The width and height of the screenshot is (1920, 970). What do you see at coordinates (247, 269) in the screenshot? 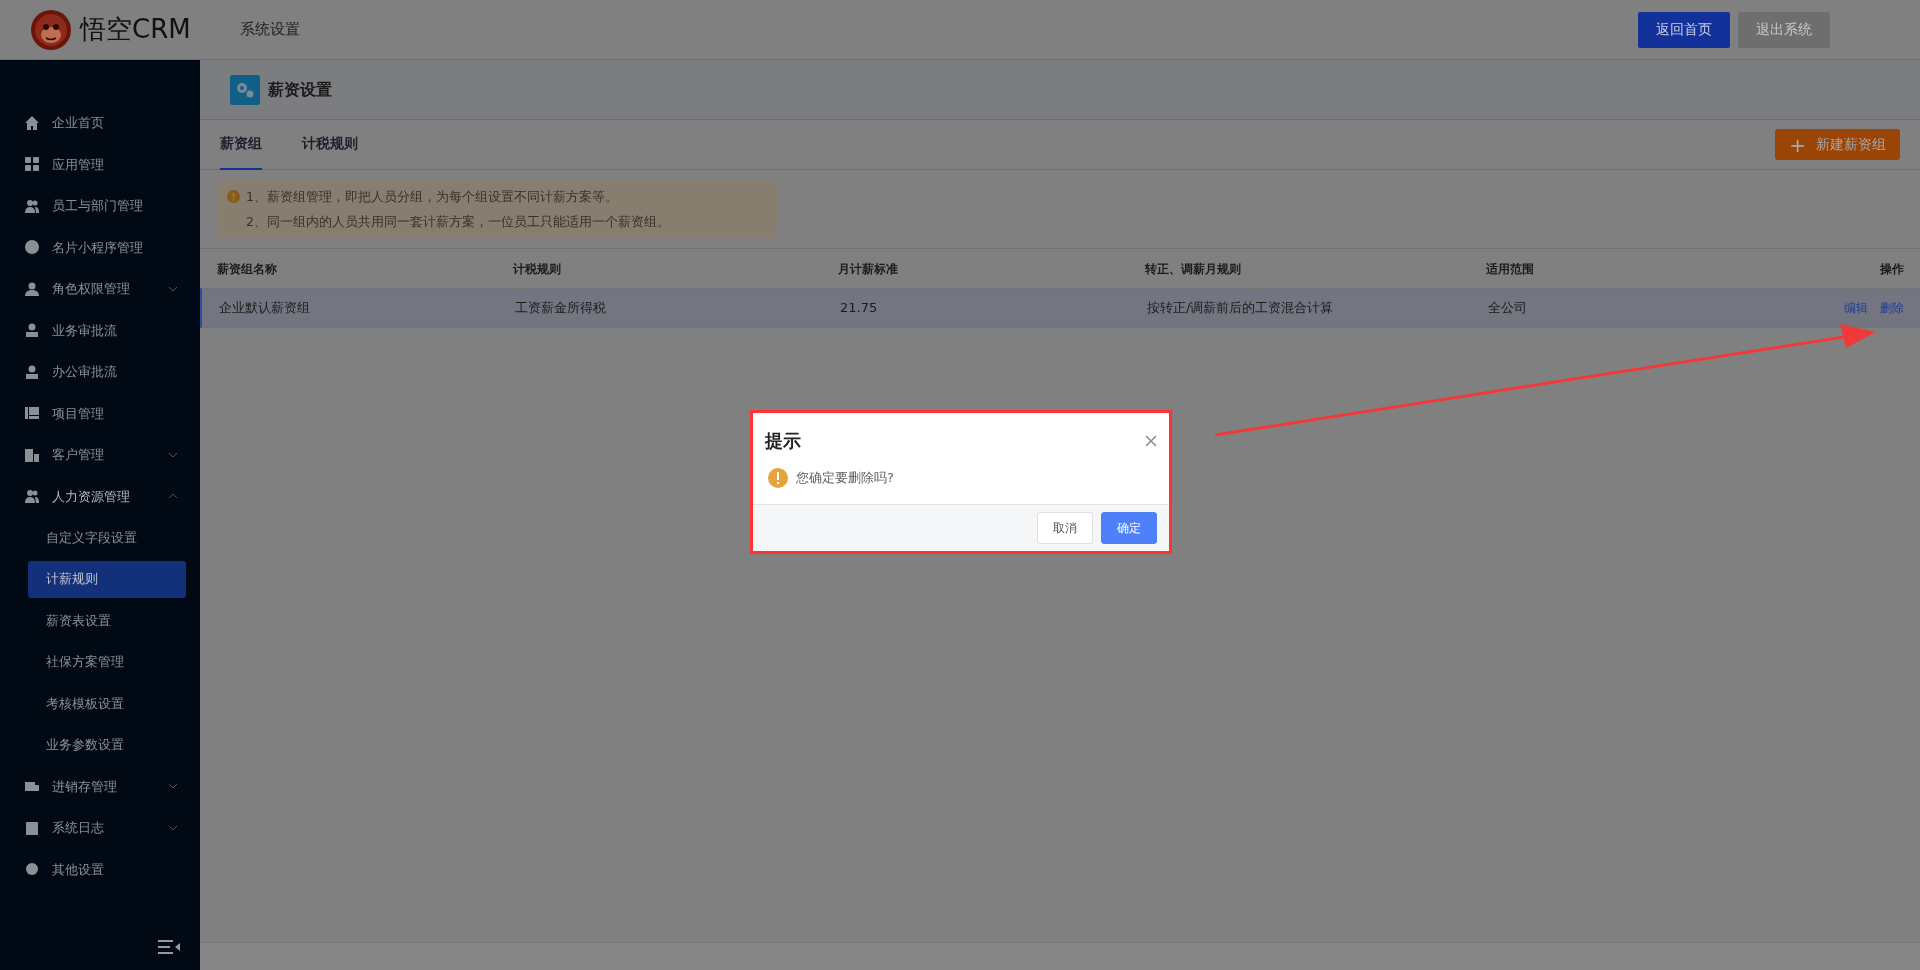
I see `column-header: 薪资组名称` at bounding box center [247, 269].